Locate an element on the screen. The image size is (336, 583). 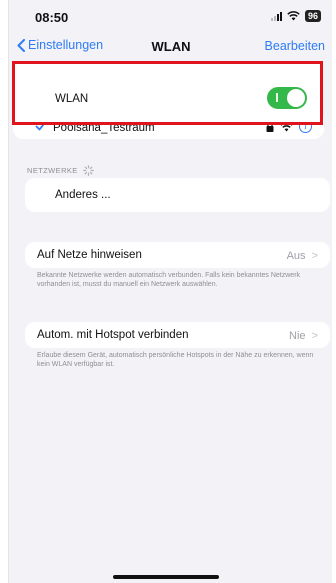
hotspot-group: Autom. mit Hotspot verbinden Nie > is located at coordinates (177, 335).